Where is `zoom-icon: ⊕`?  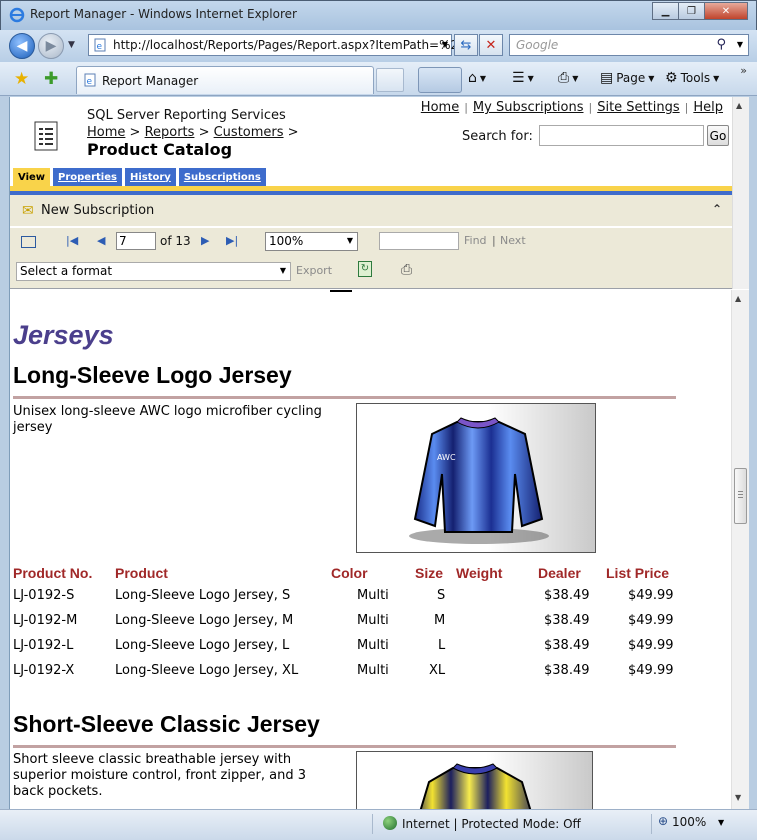
zoom-icon: ⊕ is located at coordinates (663, 821).